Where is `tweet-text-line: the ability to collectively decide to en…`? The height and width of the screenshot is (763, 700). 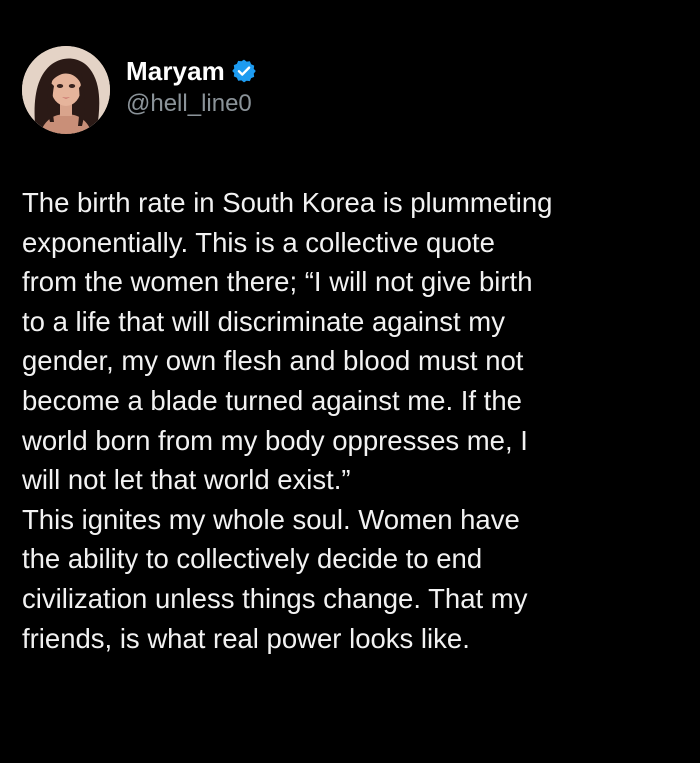
tweet-text-line: the ability to collectively decide to en… is located at coordinates (252, 559).